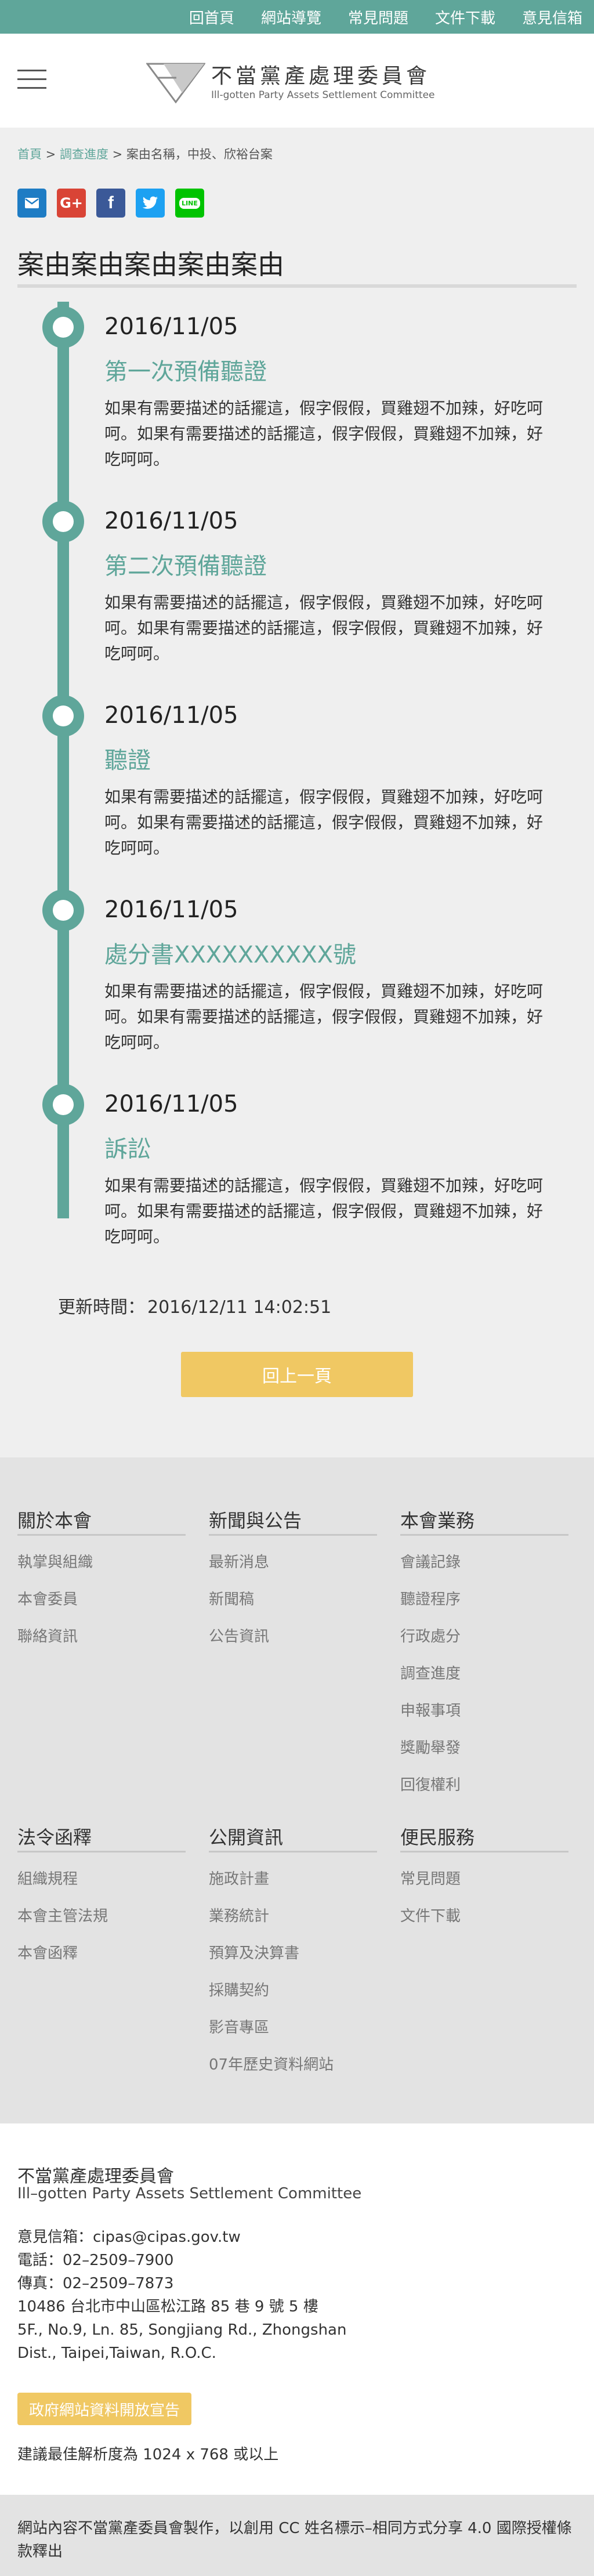 This screenshot has width=594, height=2576. I want to click on sitemap-link: 獎勵舉發, so click(484, 1756).